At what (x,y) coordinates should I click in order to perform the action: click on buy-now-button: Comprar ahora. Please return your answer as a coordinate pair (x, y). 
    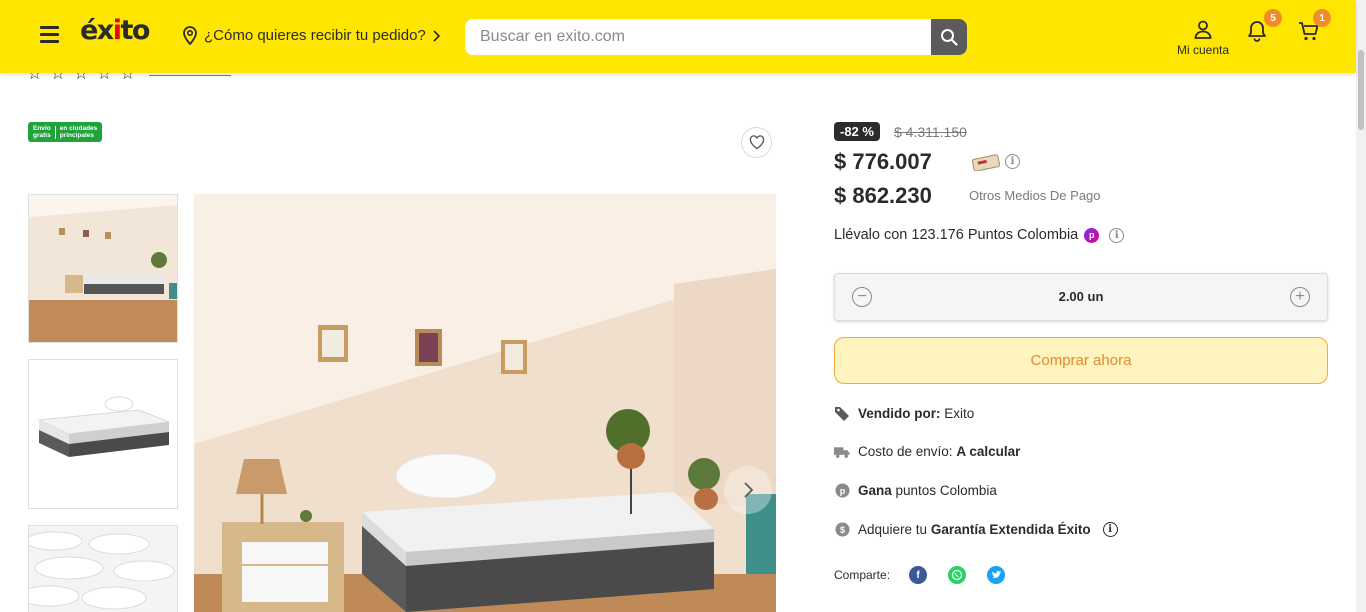
    Looking at the image, I should click on (1081, 360).